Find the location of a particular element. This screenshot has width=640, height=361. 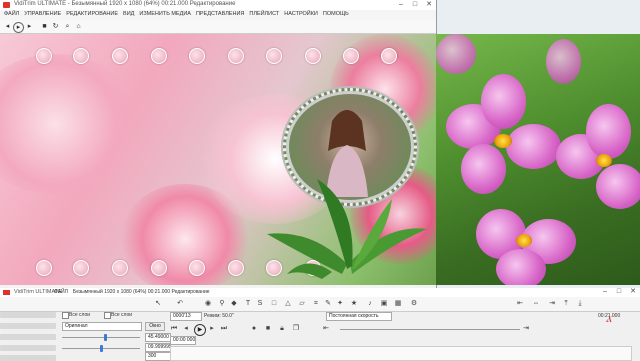

settings-icon: ⚙ is located at coordinates (414, 304).